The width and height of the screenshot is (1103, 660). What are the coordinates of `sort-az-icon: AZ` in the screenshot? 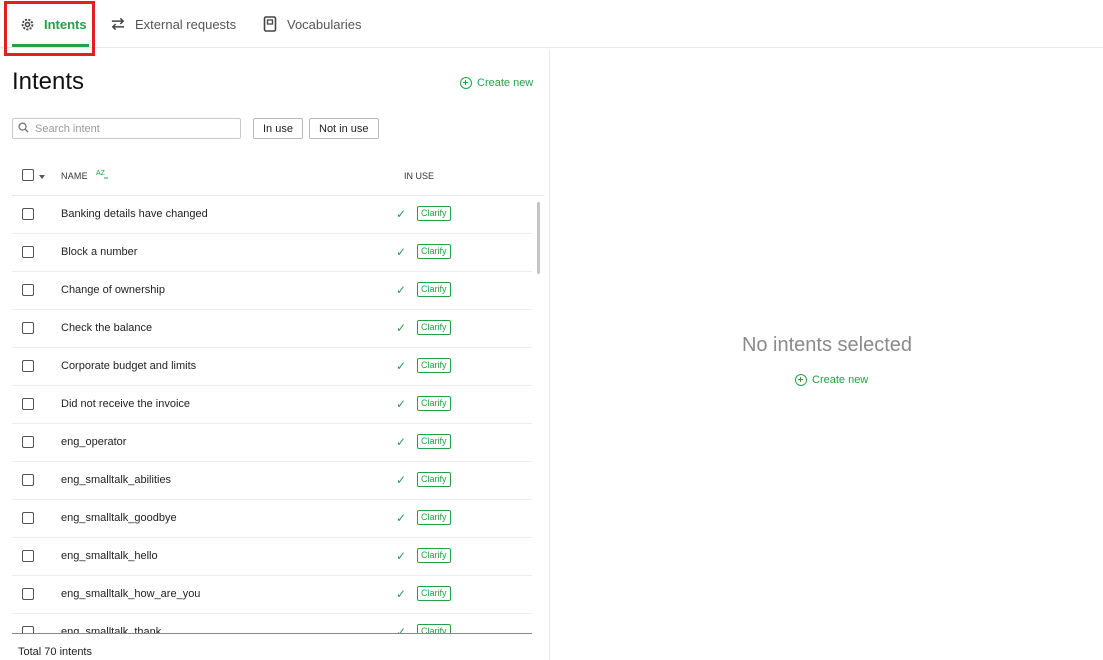 It's located at (102, 175).